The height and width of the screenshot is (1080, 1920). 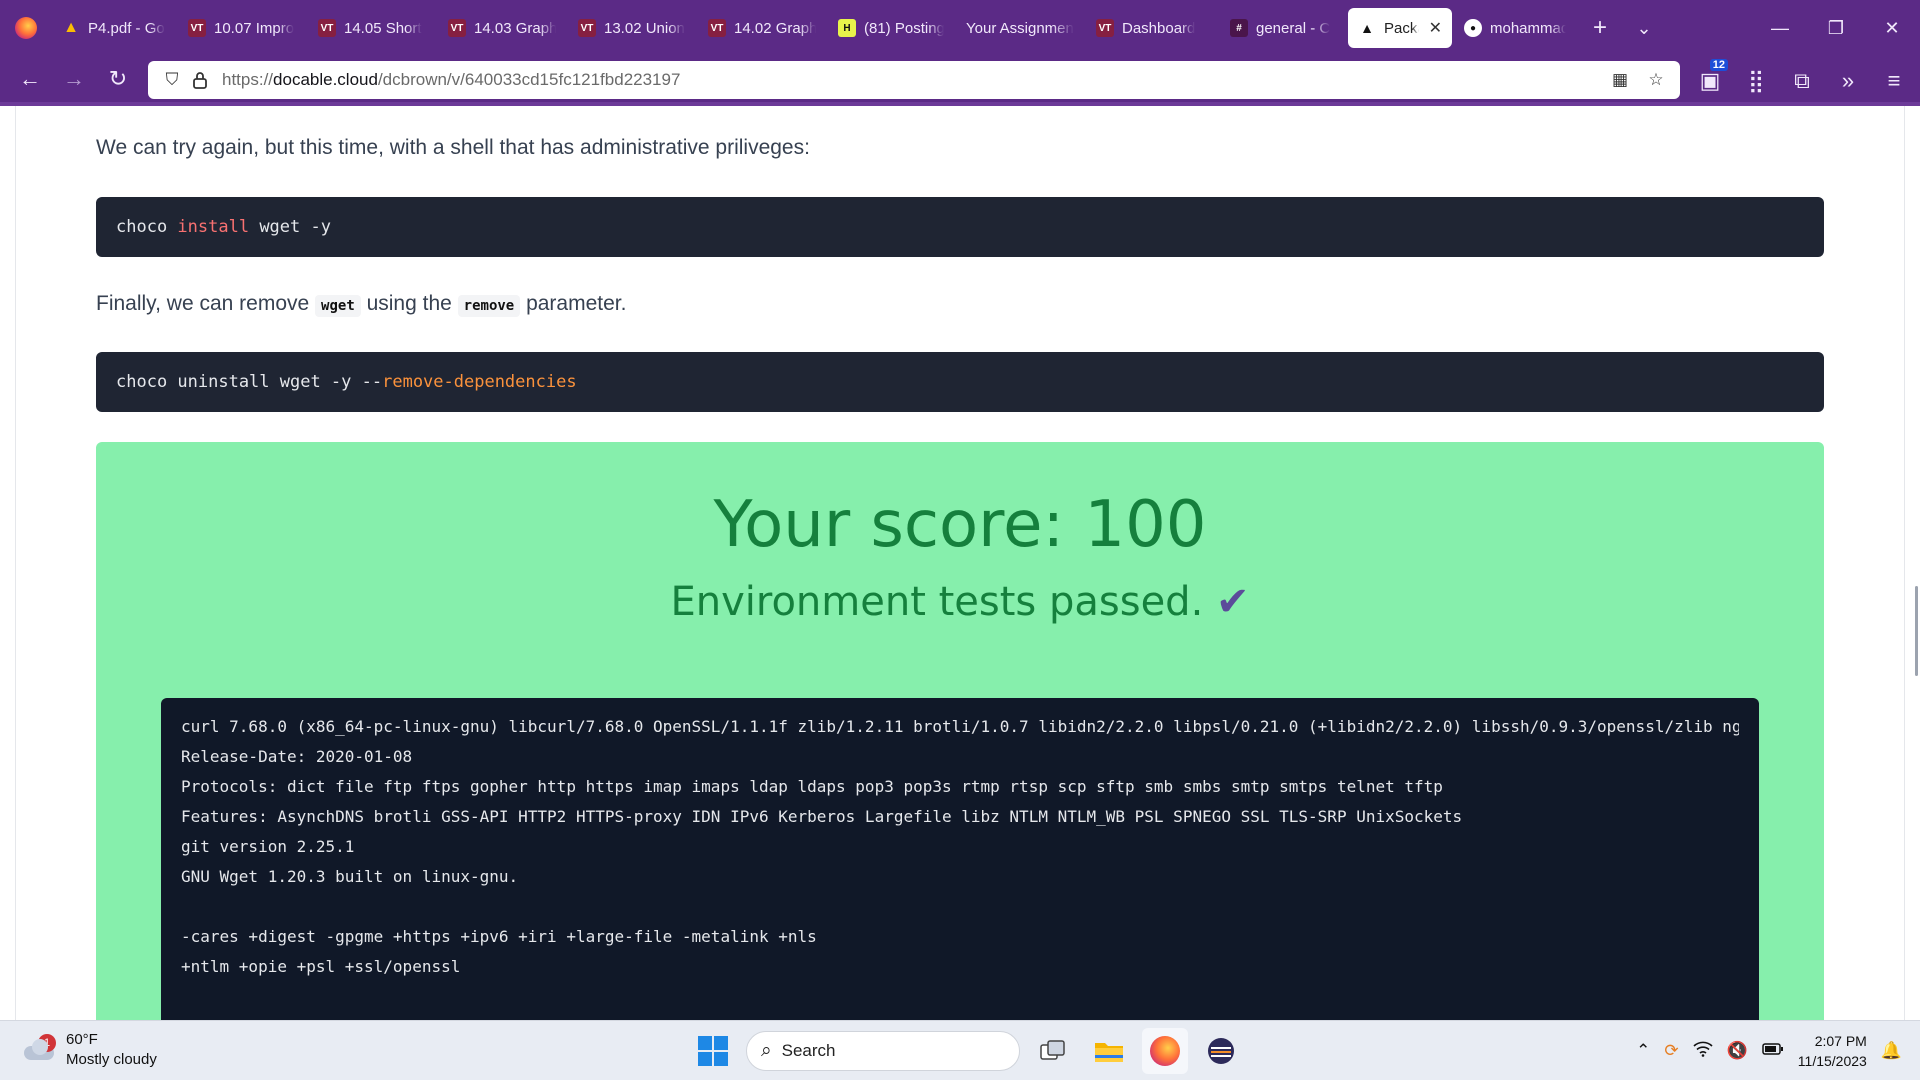 I want to click on shield-icon: ⛉, so click(x=172, y=80).